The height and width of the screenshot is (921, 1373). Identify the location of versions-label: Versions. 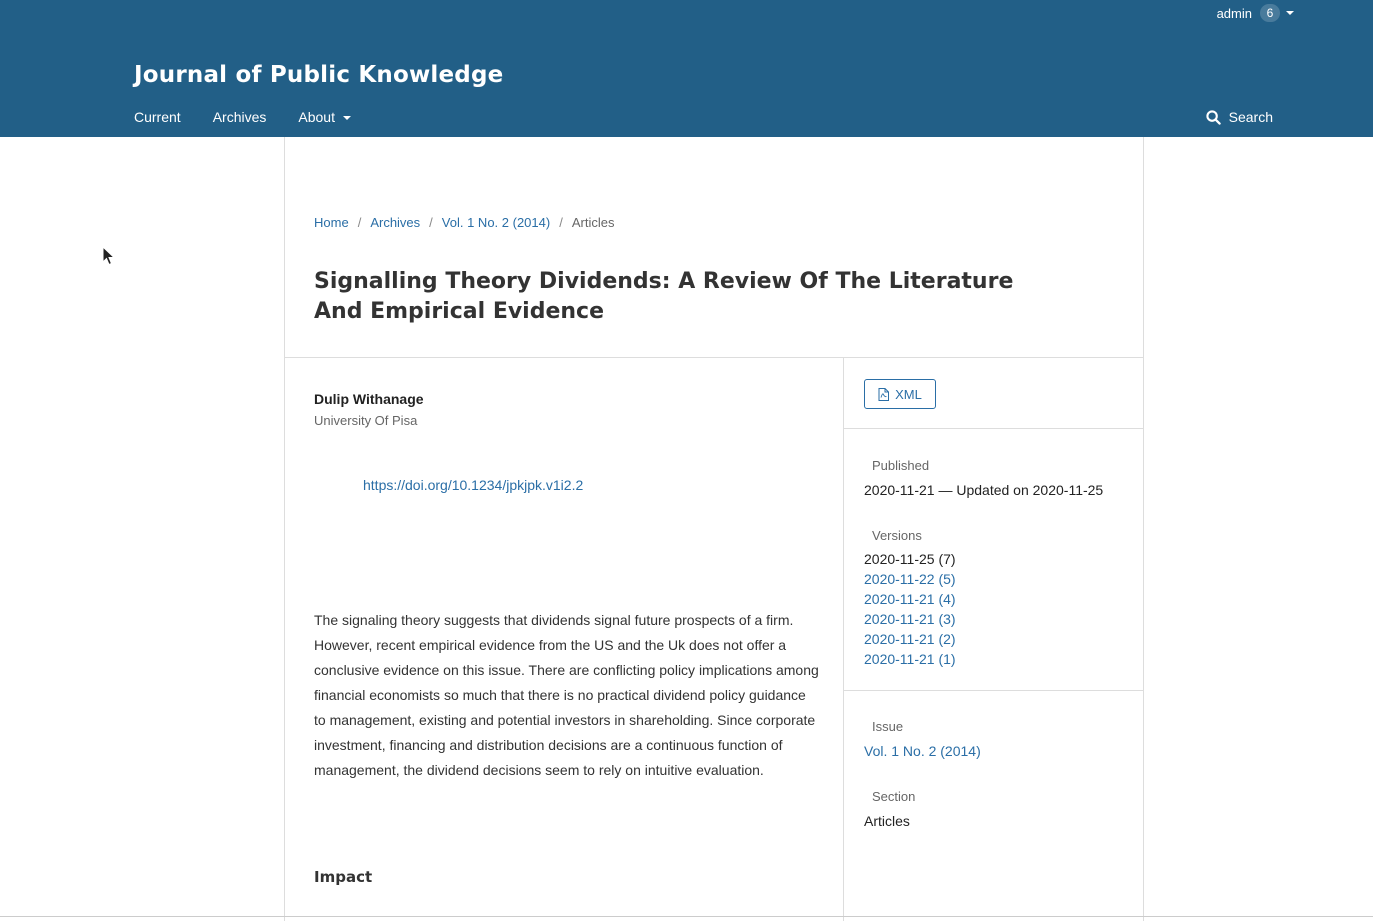
(897, 535).